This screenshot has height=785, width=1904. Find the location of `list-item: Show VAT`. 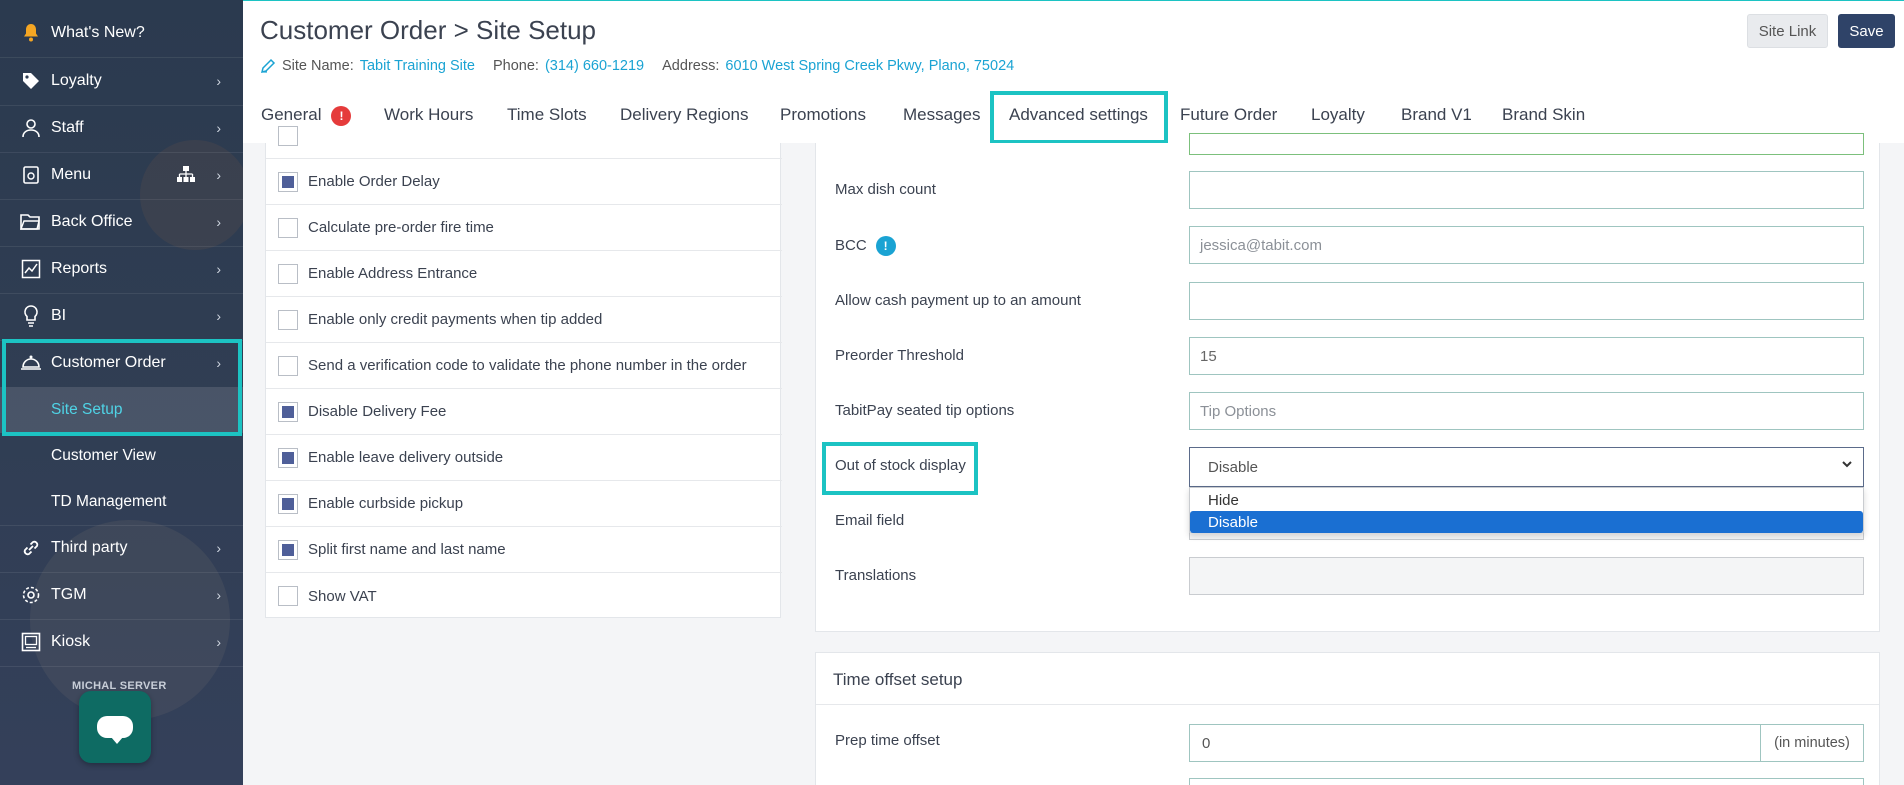

list-item: Show VAT is located at coordinates (524, 596).